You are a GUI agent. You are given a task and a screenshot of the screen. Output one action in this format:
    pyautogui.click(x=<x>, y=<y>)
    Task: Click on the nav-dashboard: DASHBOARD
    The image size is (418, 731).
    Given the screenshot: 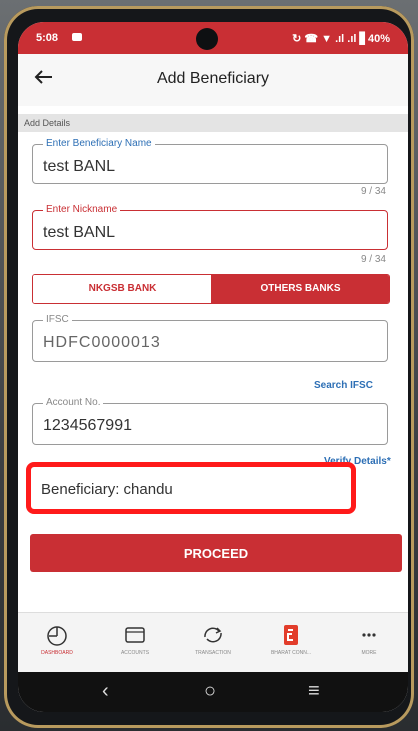 What is the action you would take?
    pyautogui.click(x=57, y=643)
    